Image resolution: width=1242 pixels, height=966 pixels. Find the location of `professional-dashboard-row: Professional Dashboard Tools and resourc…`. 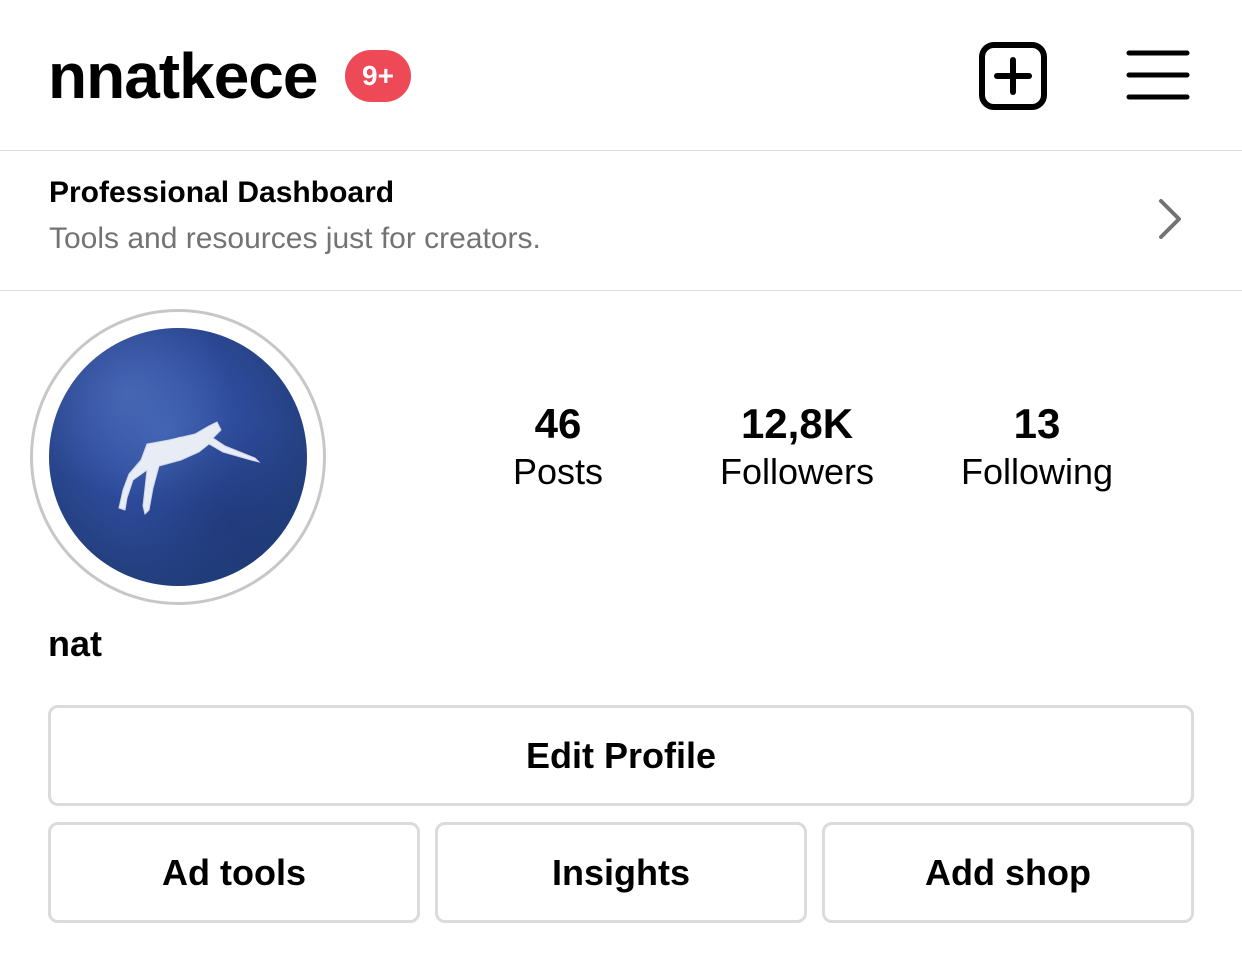

professional-dashboard-row: Professional Dashboard Tools and resourc… is located at coordinates (621, 220).